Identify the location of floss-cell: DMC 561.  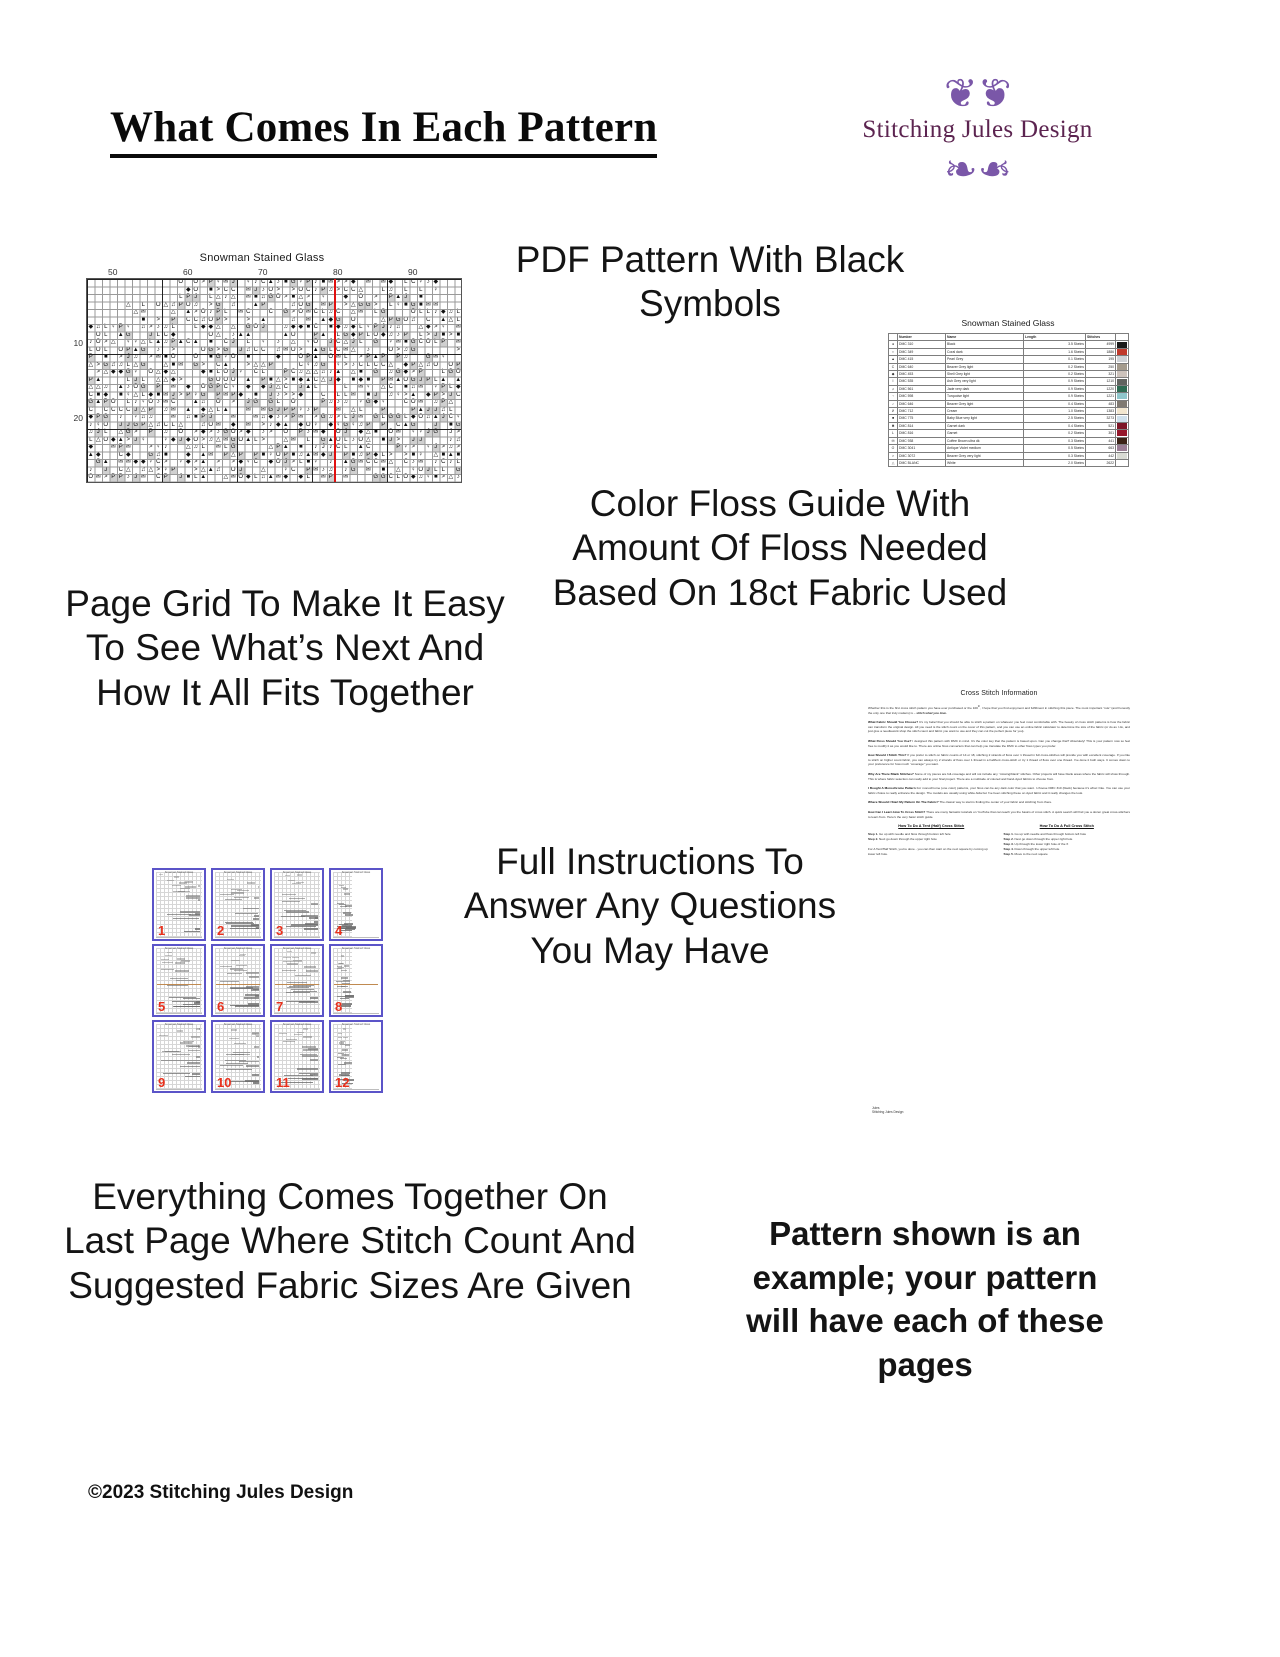
(921, 389).